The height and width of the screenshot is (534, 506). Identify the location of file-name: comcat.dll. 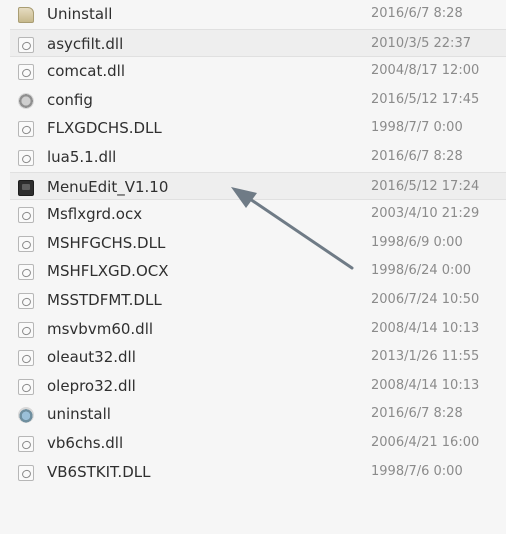
(86, 71).